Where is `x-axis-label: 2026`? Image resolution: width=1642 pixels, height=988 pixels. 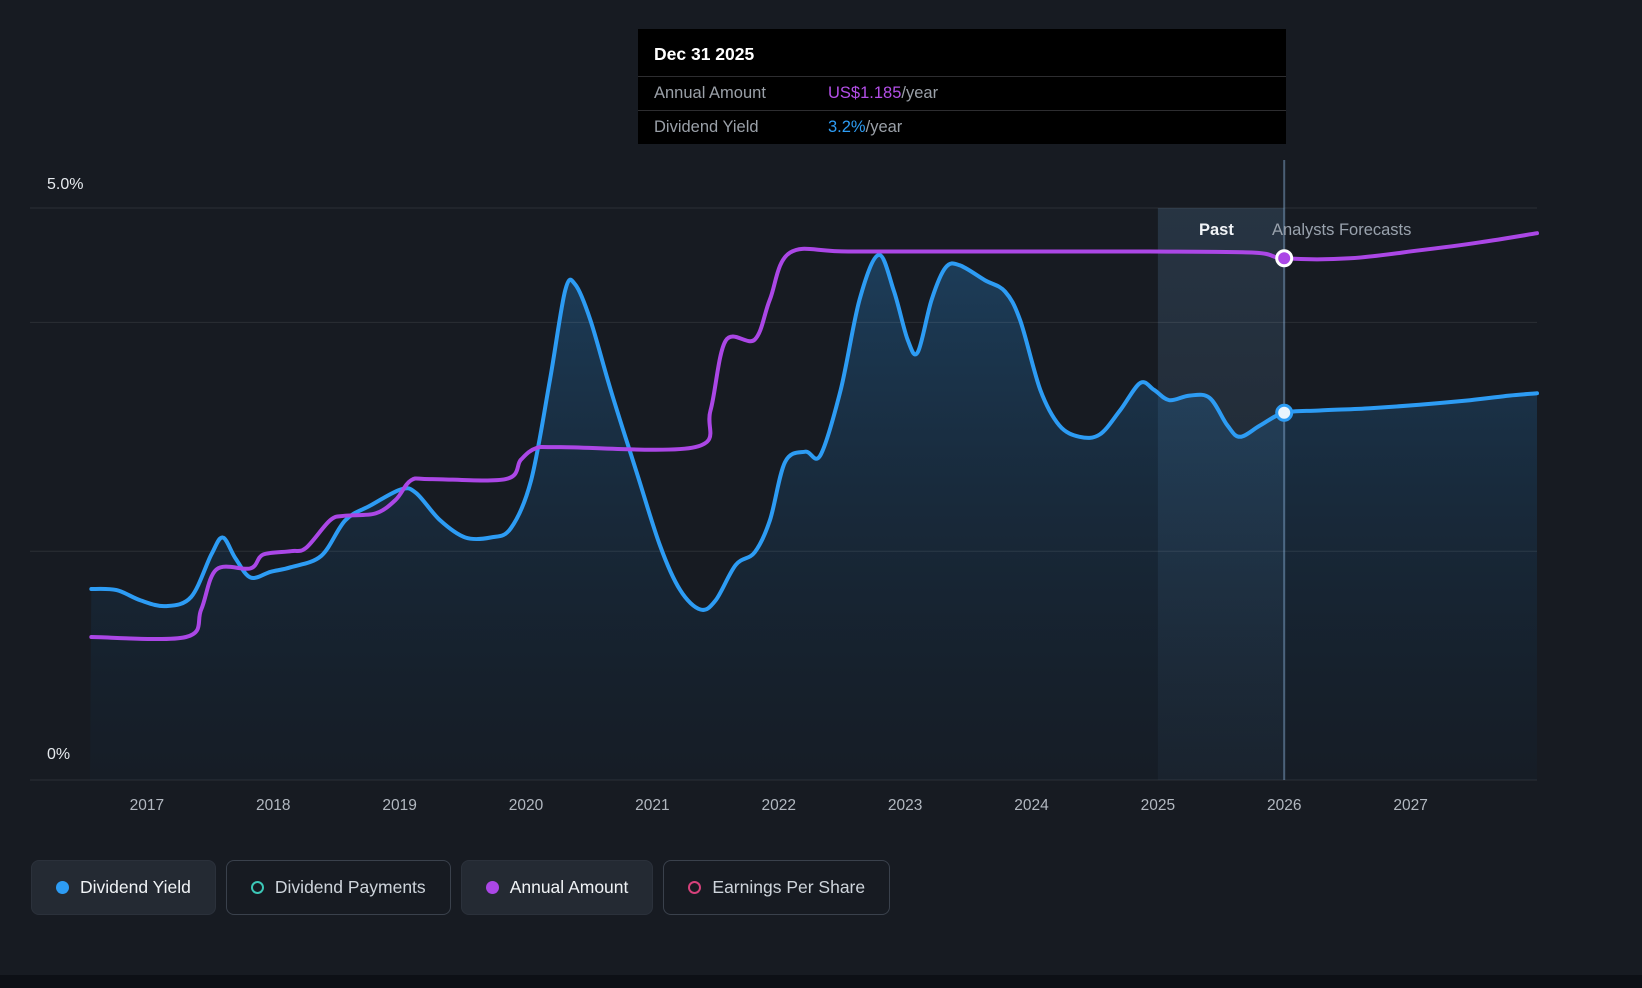
x-axis-label: 2026 is located at coordinates (1284, 805).